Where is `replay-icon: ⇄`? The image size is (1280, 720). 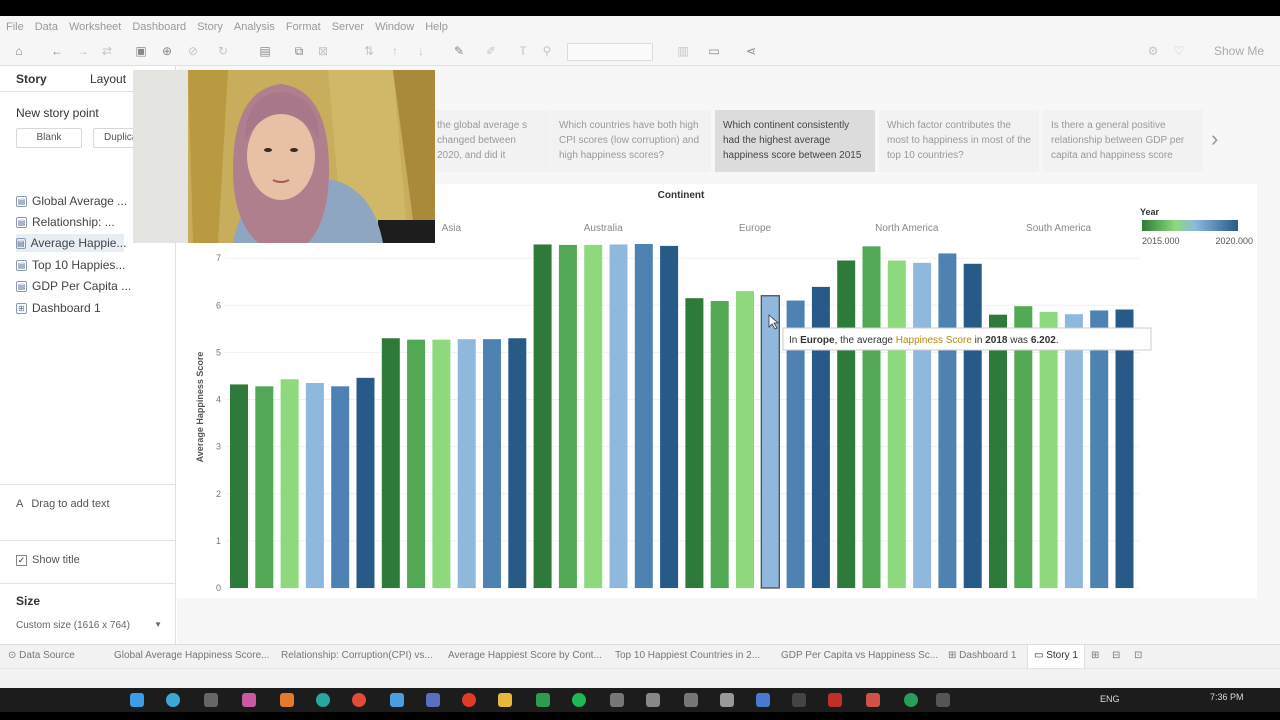 replay-icon: ⇄ is located at coordinates (107, 51).